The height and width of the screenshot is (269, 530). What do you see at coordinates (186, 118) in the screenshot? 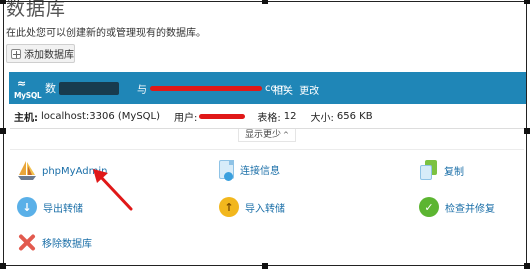
I see `user-label: 用户:` at bounding box center [186, 118].